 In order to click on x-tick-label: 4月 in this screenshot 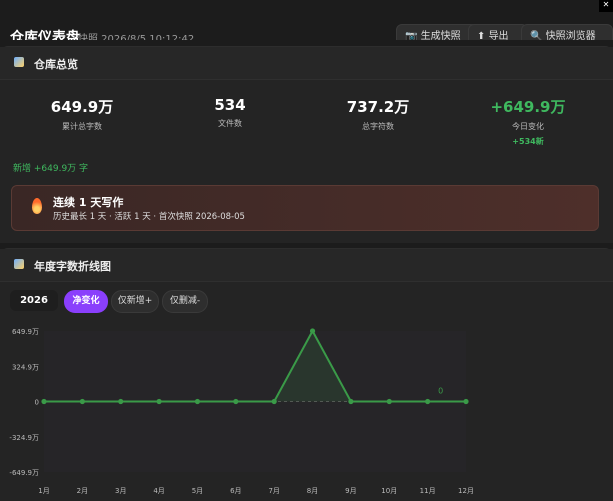, I will do `click(158, 491)`.